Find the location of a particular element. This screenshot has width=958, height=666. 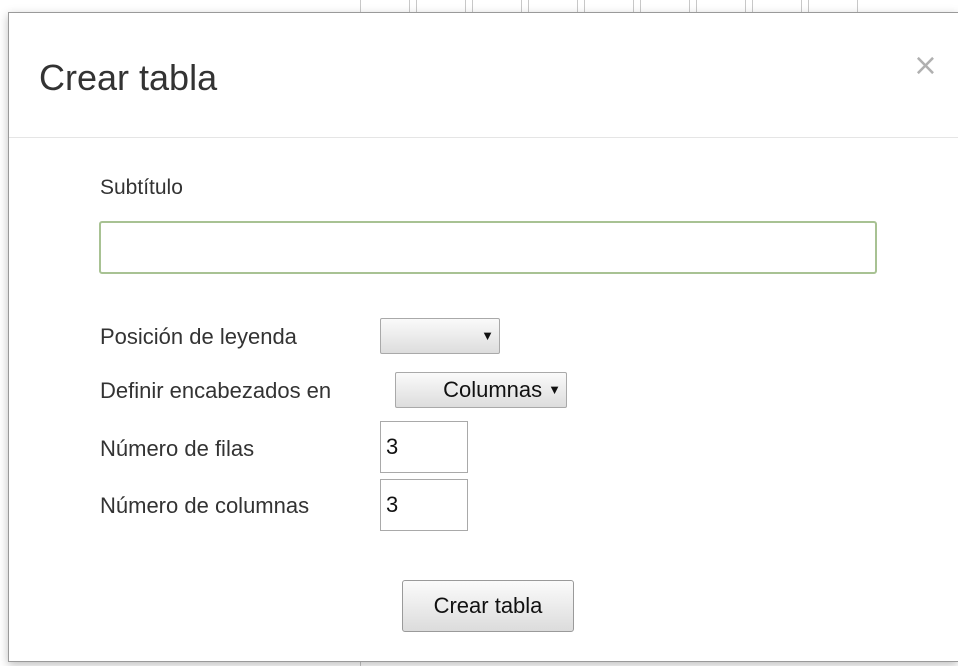

legend-position-label: Posición de leyenda is located at coordinates (198, 336).